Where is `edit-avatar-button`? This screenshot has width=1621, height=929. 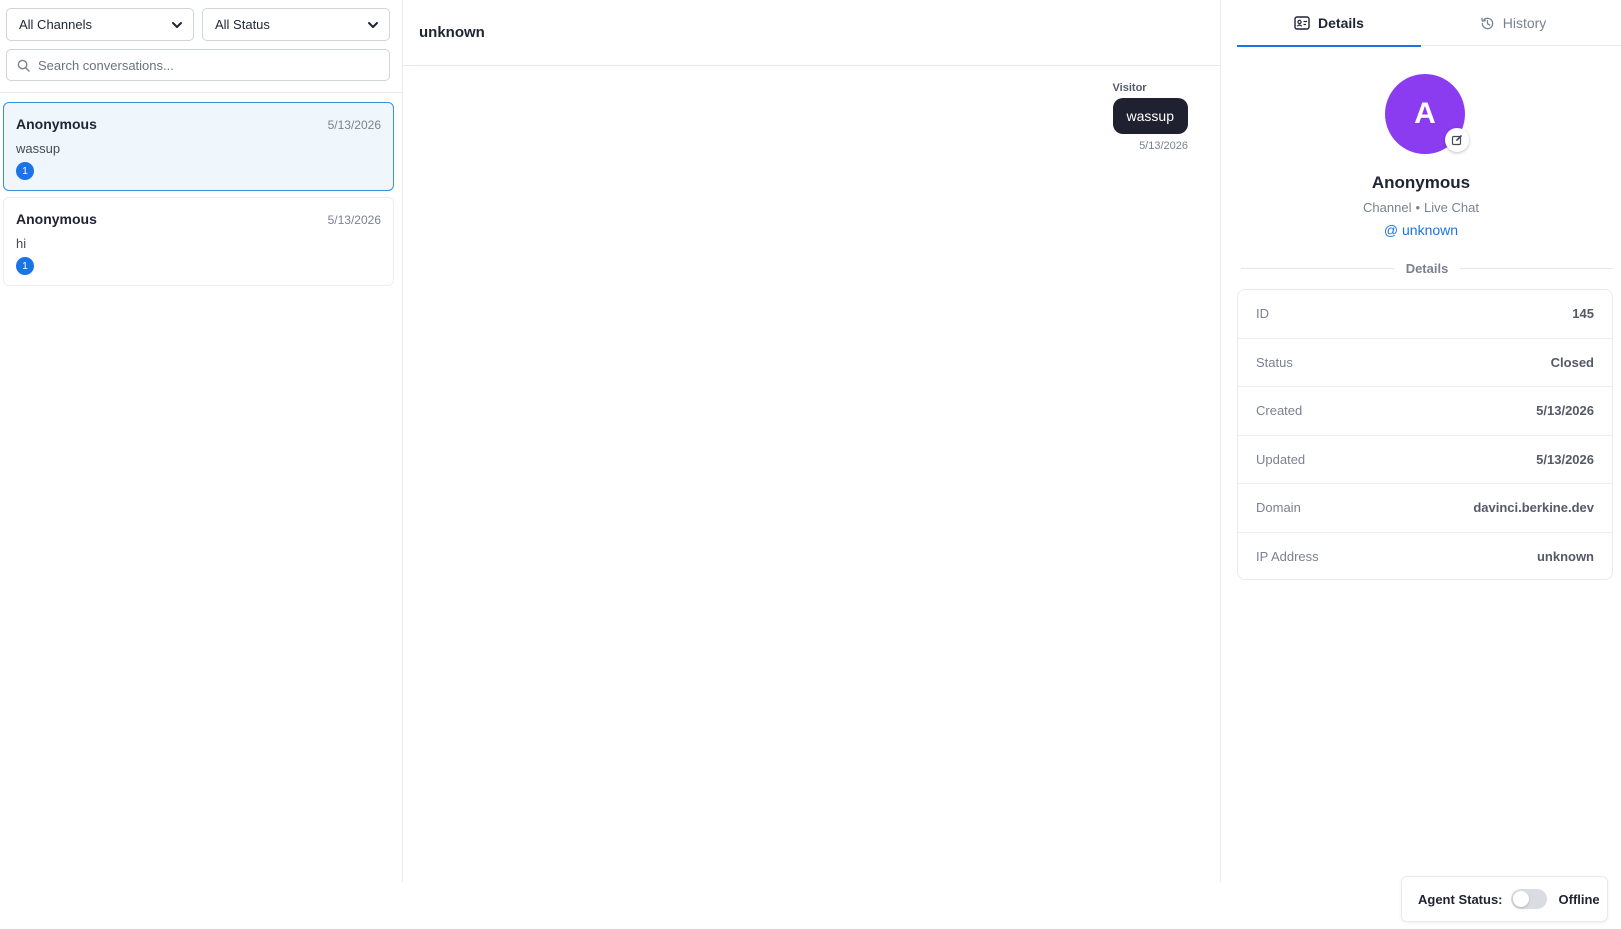
edit-avatar-button is located at coordinates (1457, 140).